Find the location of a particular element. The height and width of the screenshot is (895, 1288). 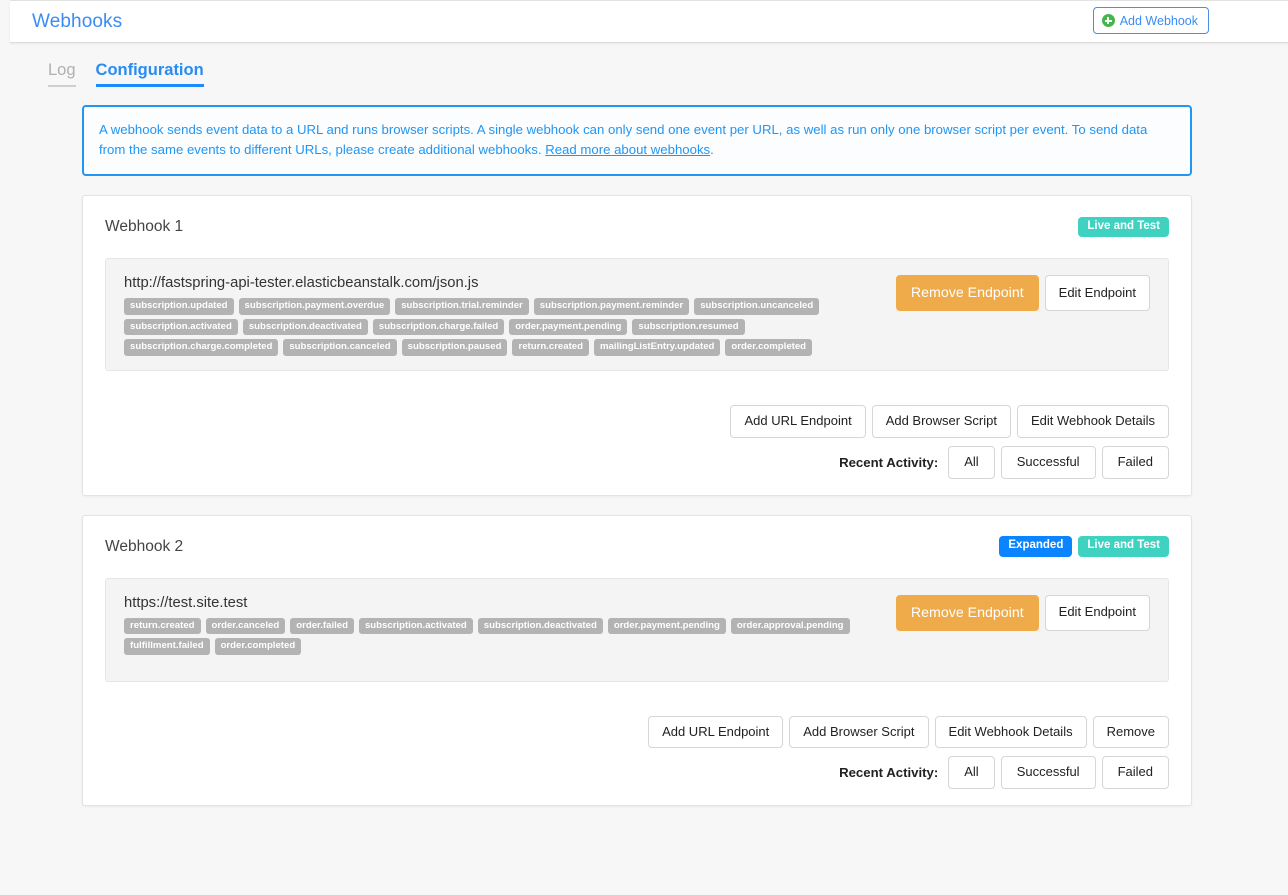

webhook-badges: Live and Test is located at coordinates (1123, 227).